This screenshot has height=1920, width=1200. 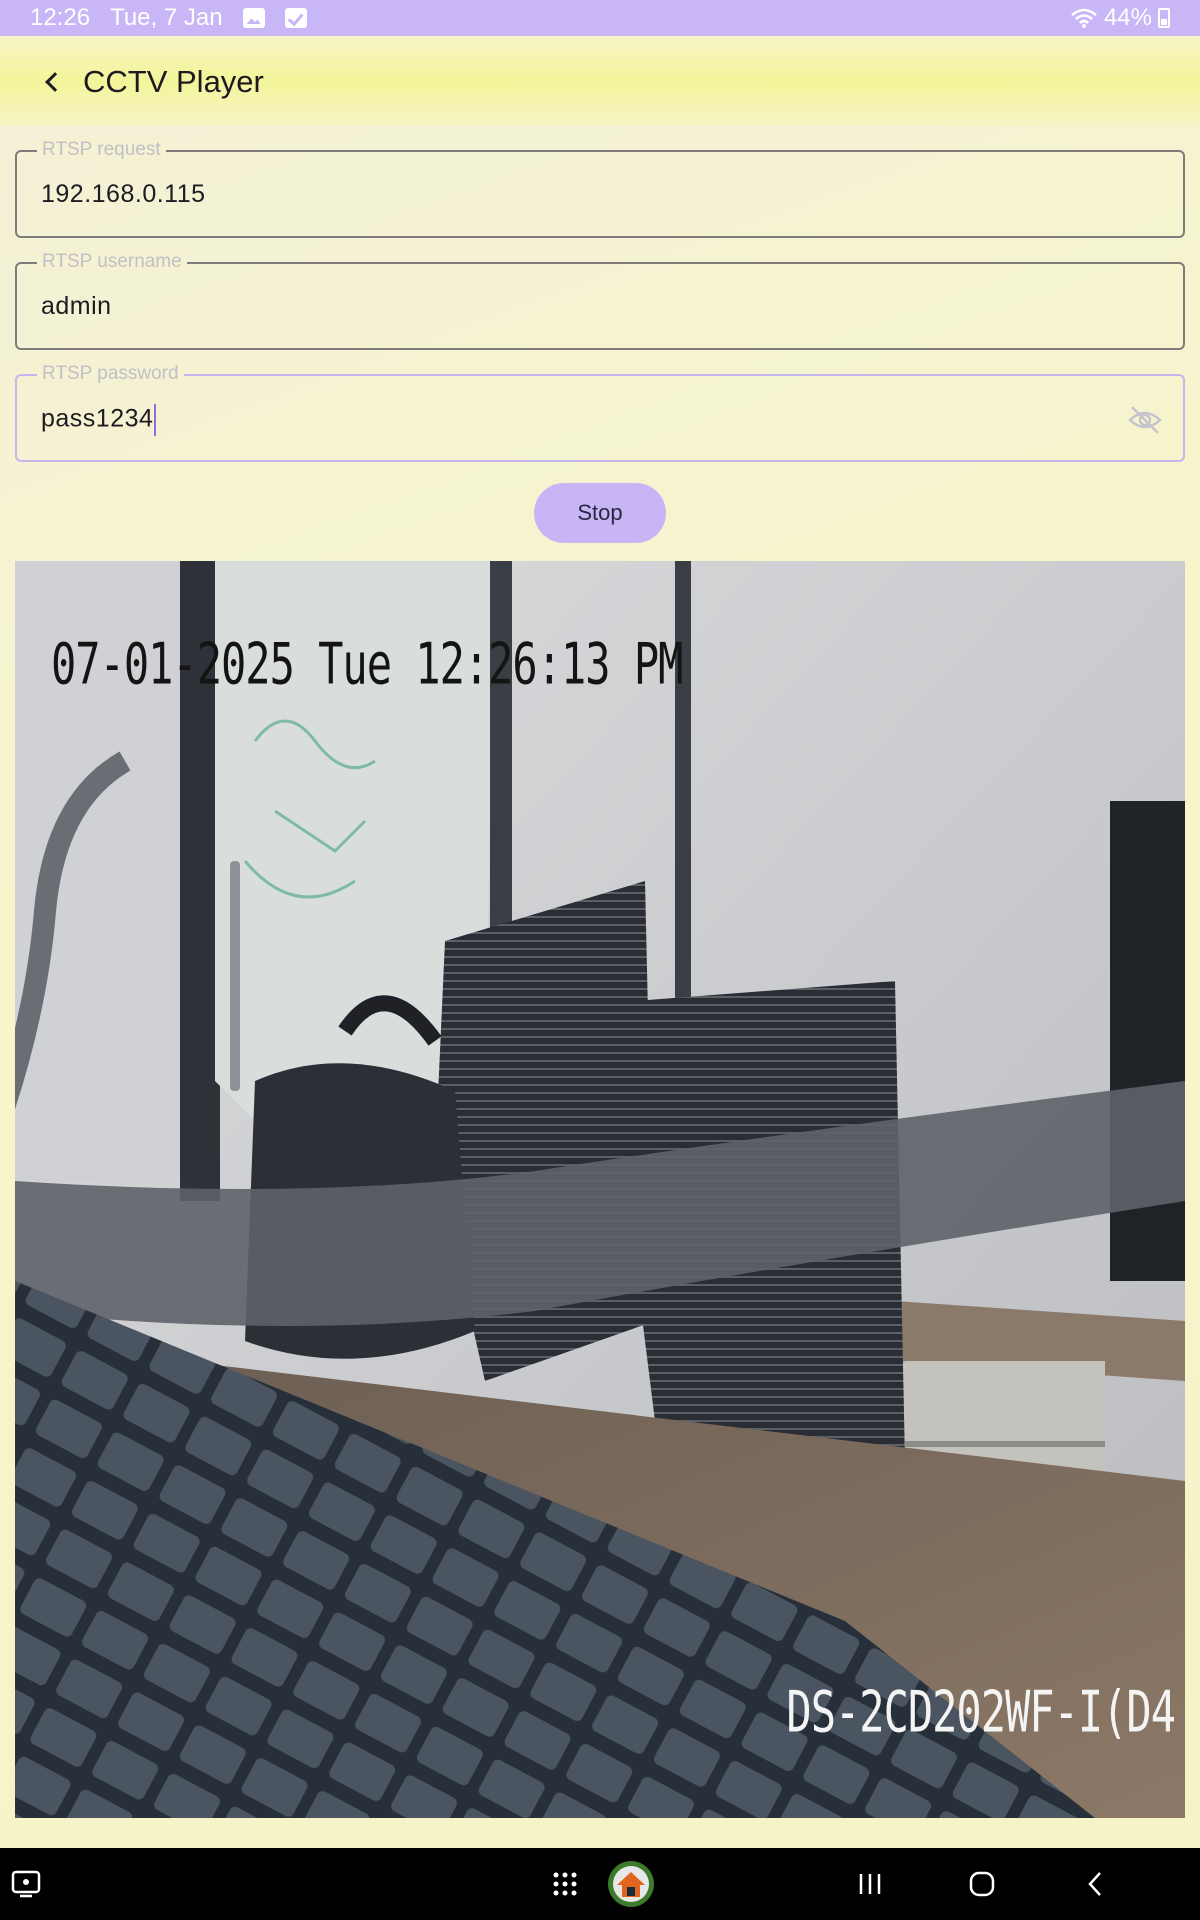 I want to click on check-icon, so click(x=295, y=18).